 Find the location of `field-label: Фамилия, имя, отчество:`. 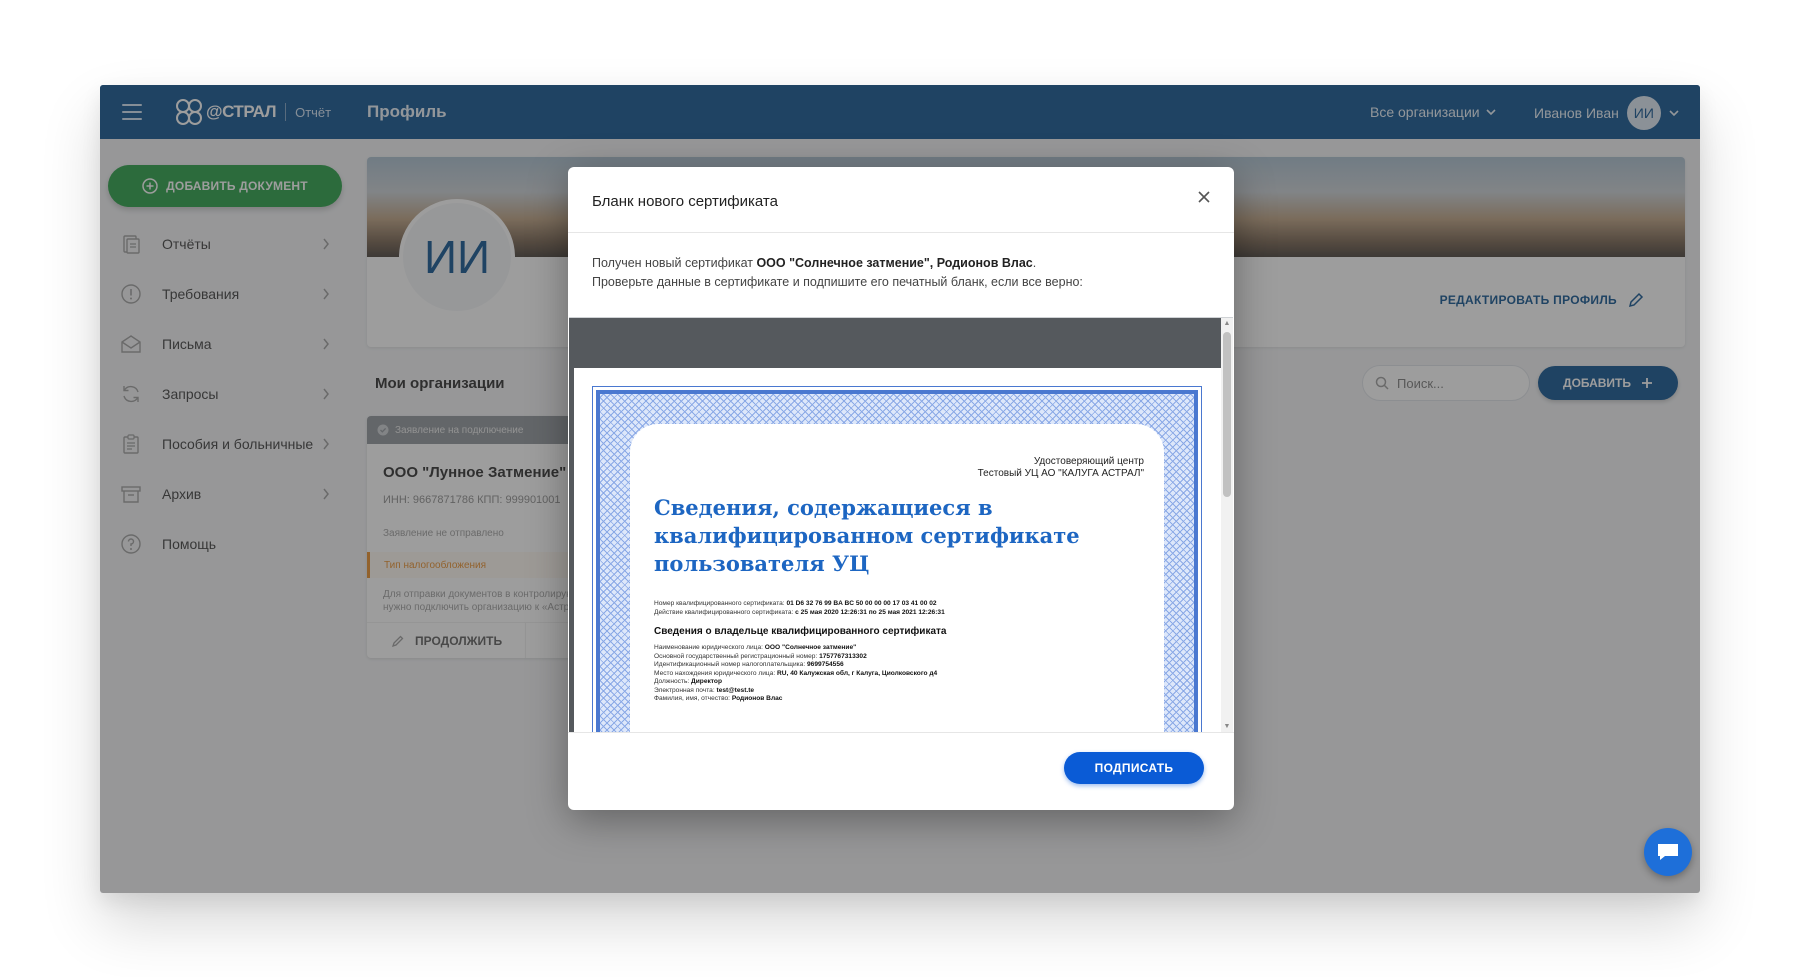

field-label: Фамилия, имя, отчество: is located at coordinates (693, 698).